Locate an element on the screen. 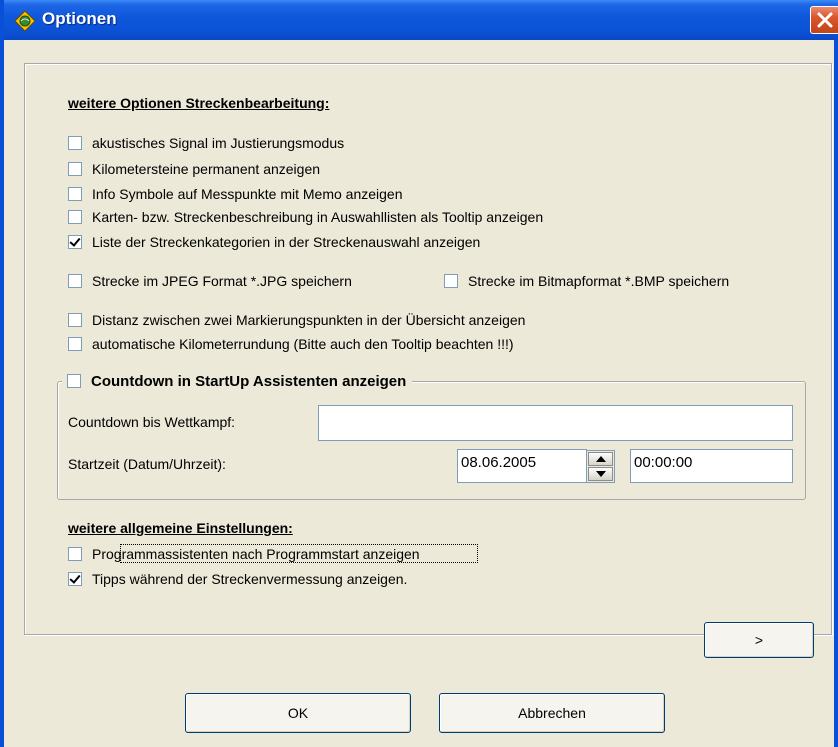 Image resolution: width=838 pixels, height=747 pixels. countdown-until-input is located at coordinates (555, 423).